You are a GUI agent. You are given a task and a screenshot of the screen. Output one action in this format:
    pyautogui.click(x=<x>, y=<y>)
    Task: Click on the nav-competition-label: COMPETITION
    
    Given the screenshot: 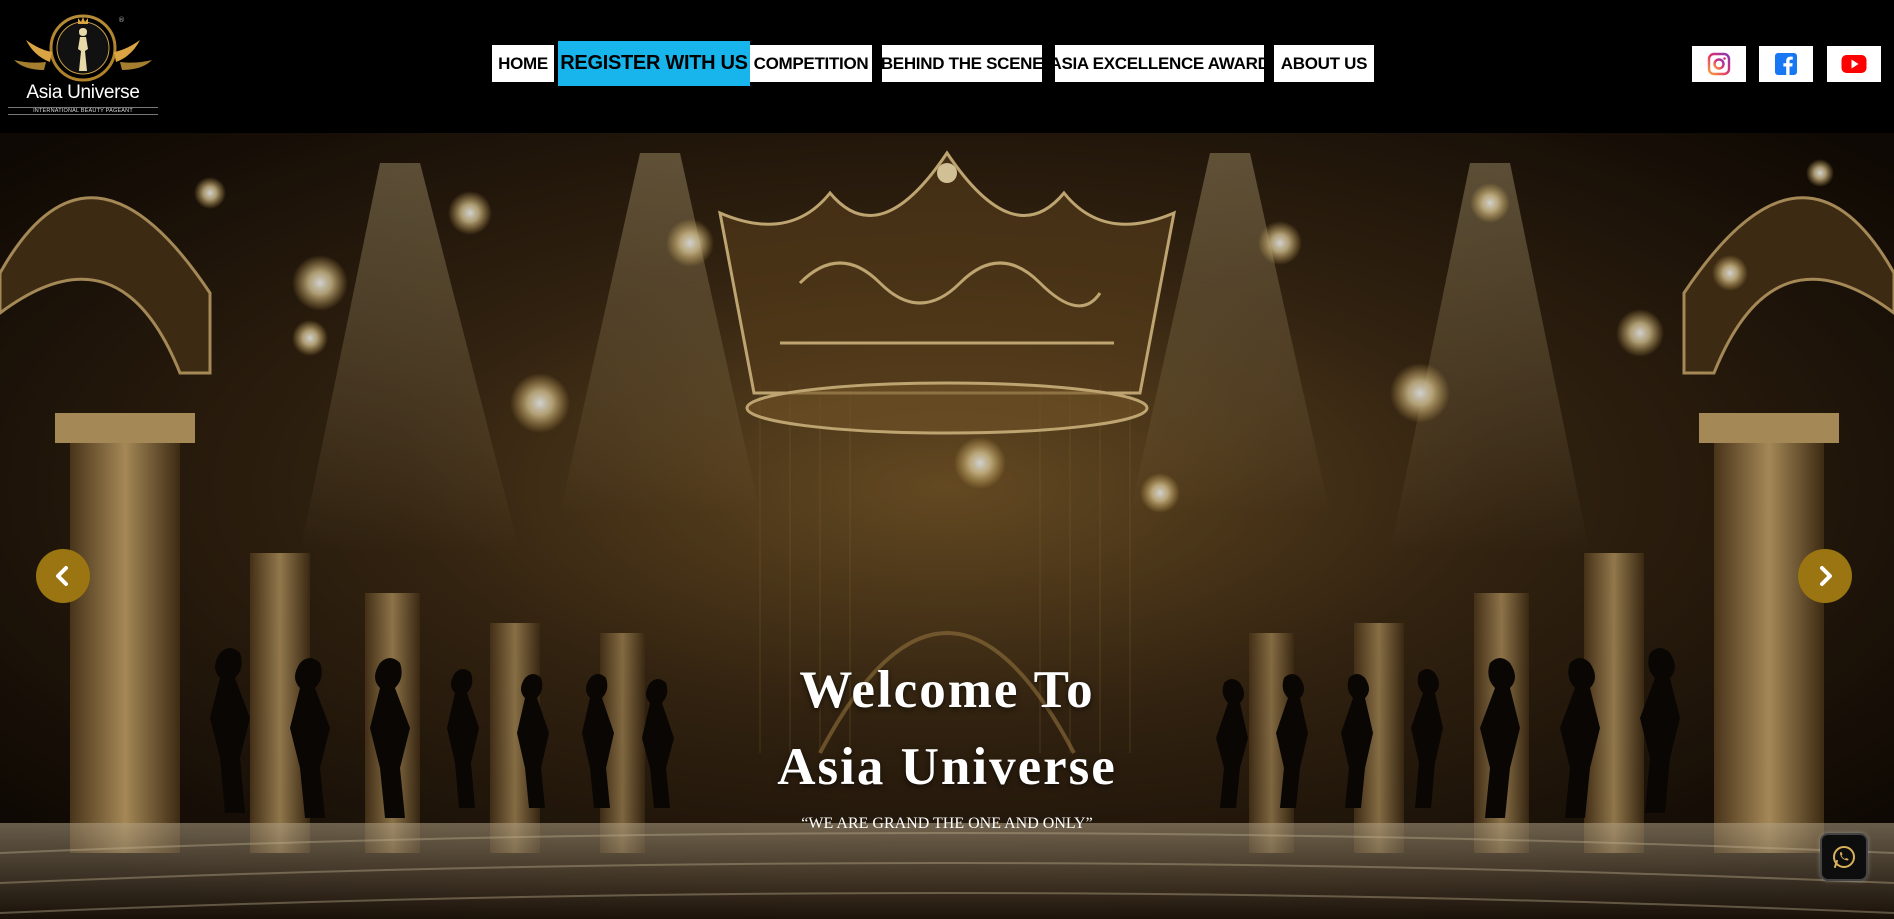 What is the action you would take?
    pyautogui.click(x=811, y=63)
    